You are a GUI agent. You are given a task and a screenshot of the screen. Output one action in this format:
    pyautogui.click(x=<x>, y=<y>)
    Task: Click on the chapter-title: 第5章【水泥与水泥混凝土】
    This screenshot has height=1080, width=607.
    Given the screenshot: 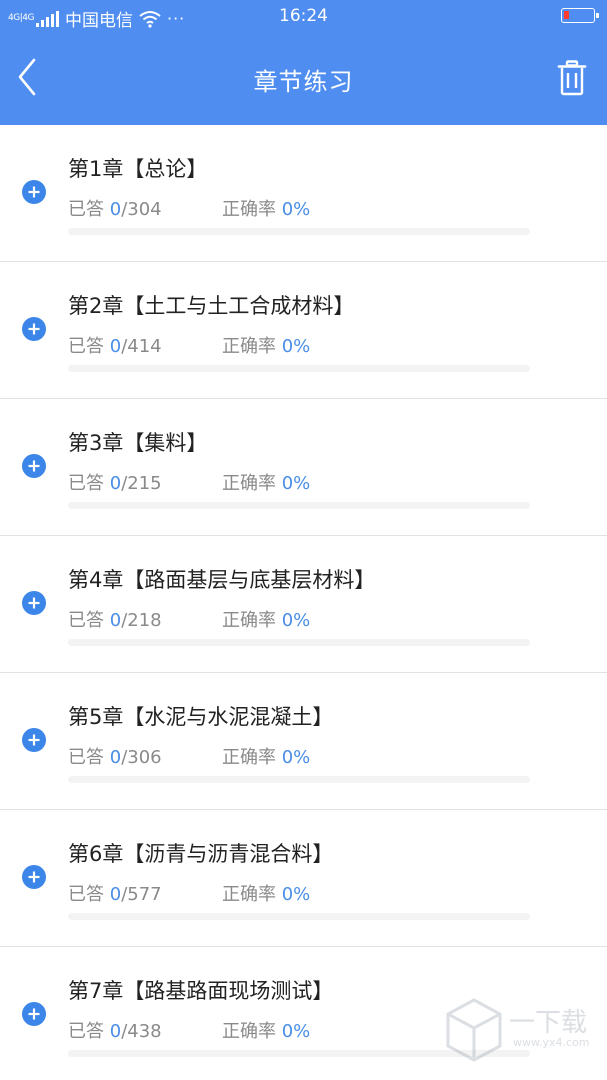 What is the action you would take?
    pyautogui.click(x=201, y=717)
    